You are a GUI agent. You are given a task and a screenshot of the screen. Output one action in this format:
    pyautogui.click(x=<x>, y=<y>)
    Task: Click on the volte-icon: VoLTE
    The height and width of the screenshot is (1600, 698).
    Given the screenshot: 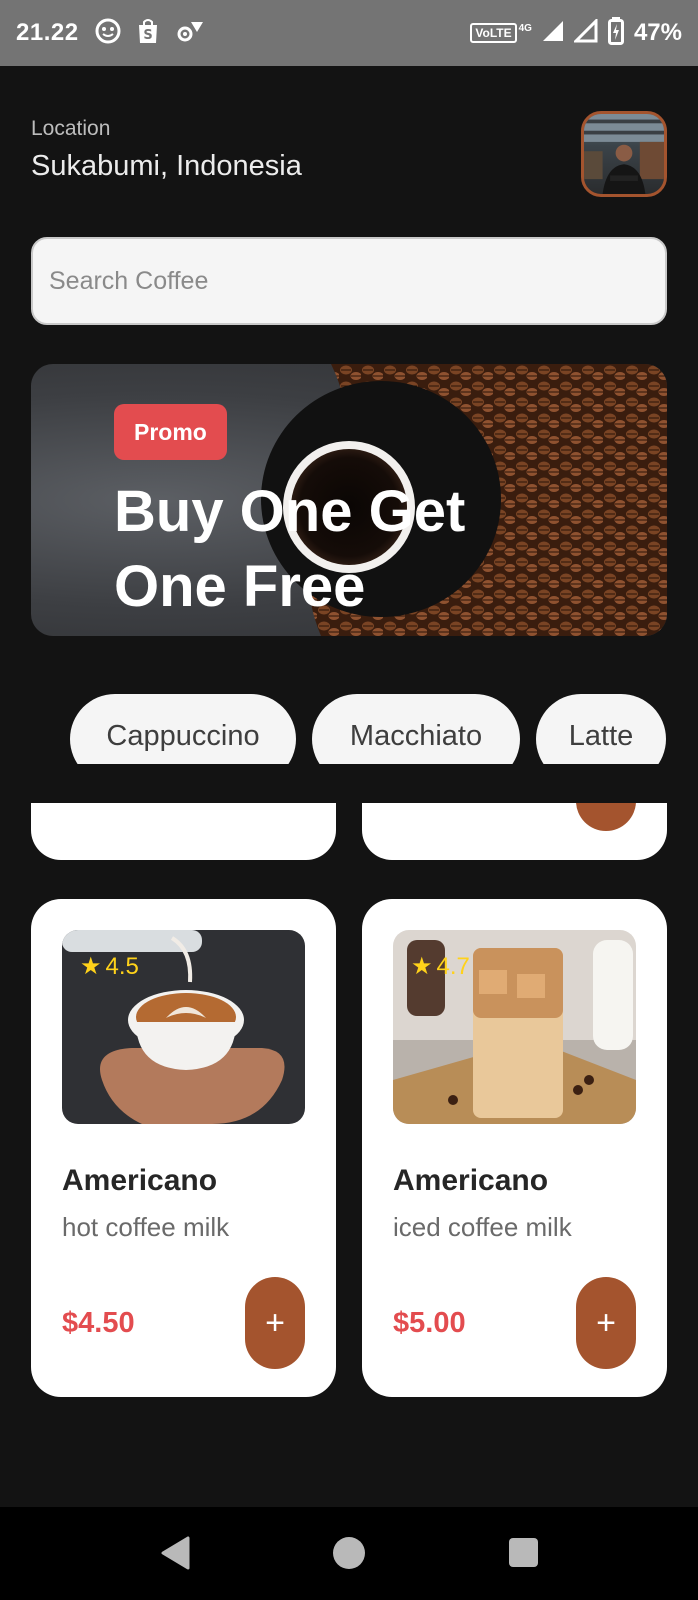 What is the action you would take?
    pyautogui.click(x=493, y=33)
    